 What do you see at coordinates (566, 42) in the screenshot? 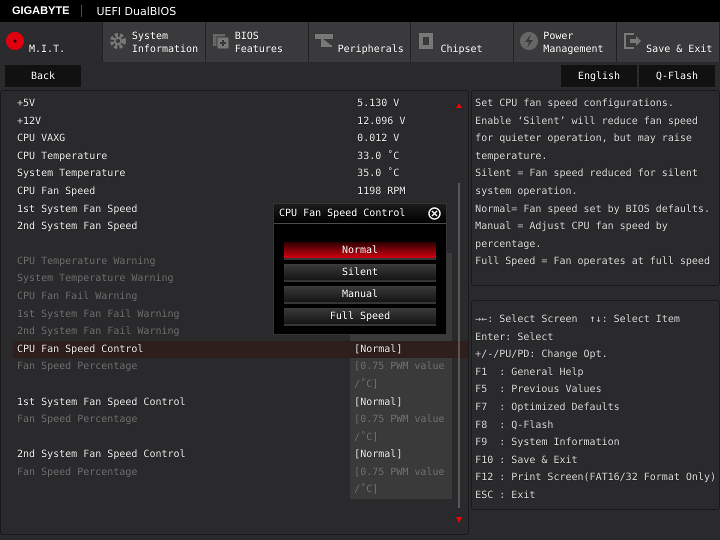
I see `menu-tab: Power Management` at bounding box center [566, 42].